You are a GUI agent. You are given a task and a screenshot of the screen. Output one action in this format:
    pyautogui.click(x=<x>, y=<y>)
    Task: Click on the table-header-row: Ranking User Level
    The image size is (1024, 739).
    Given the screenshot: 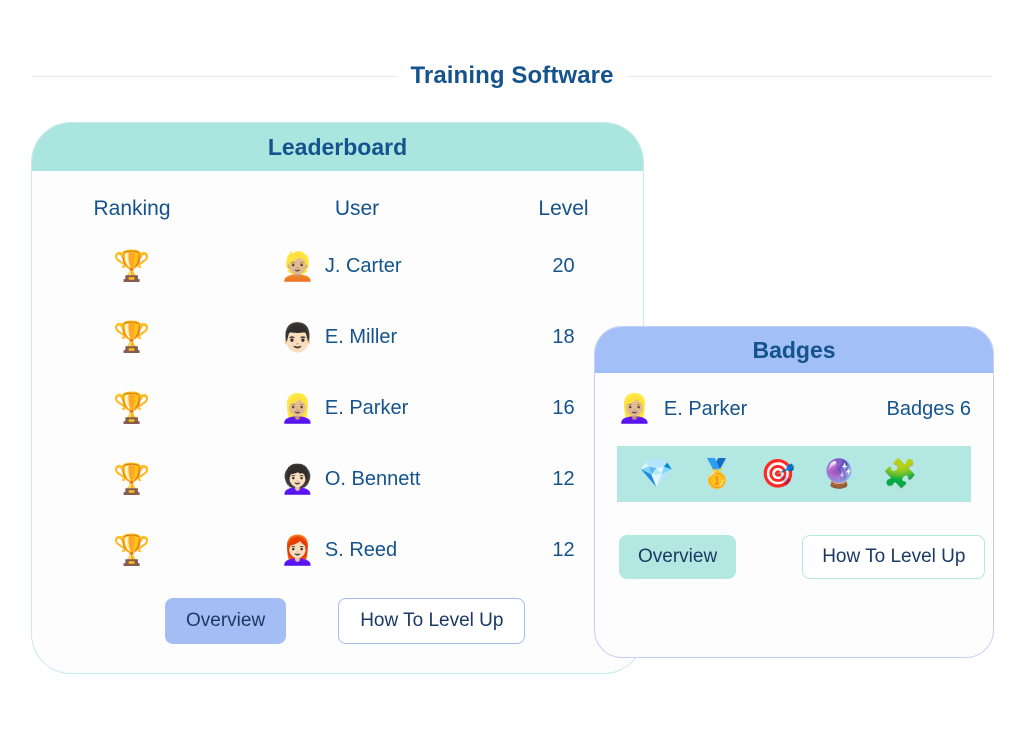 What is the action you would take?
    pyautogui.click(x=337, y=201)
    